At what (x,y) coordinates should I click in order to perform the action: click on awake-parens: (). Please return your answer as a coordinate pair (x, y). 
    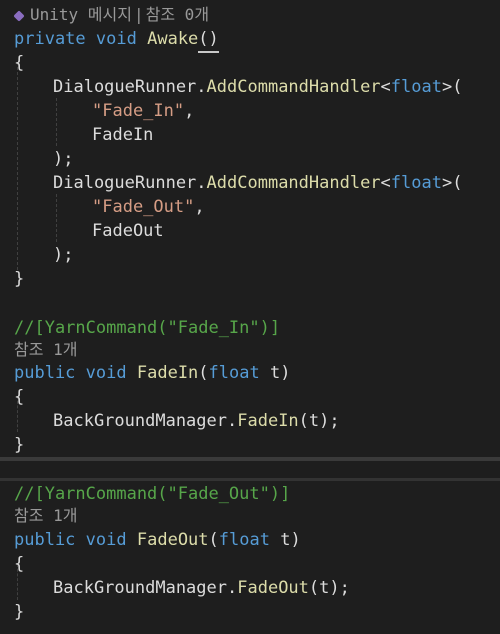
    Looking at the image, I should click on (208, 40).